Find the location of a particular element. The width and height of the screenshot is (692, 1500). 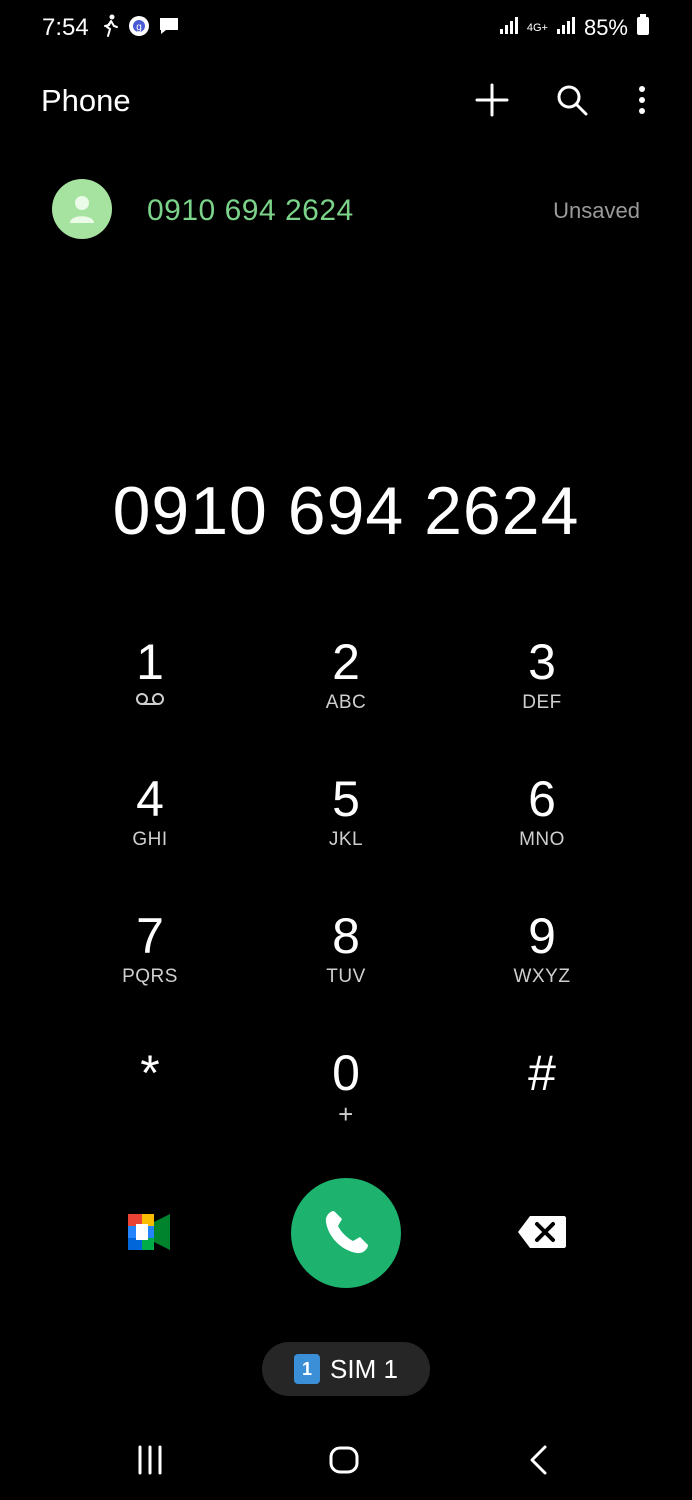

key-hash: # is located at coordinates (542, 1107).